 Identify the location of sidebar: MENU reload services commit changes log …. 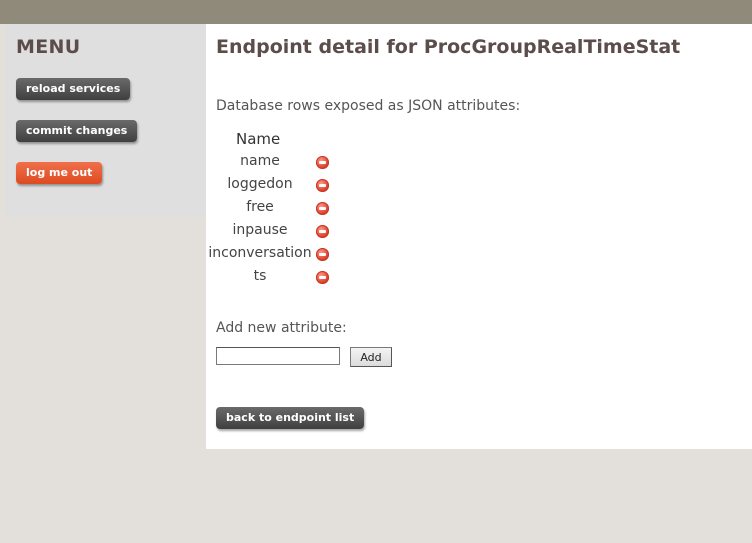
(106, 120).